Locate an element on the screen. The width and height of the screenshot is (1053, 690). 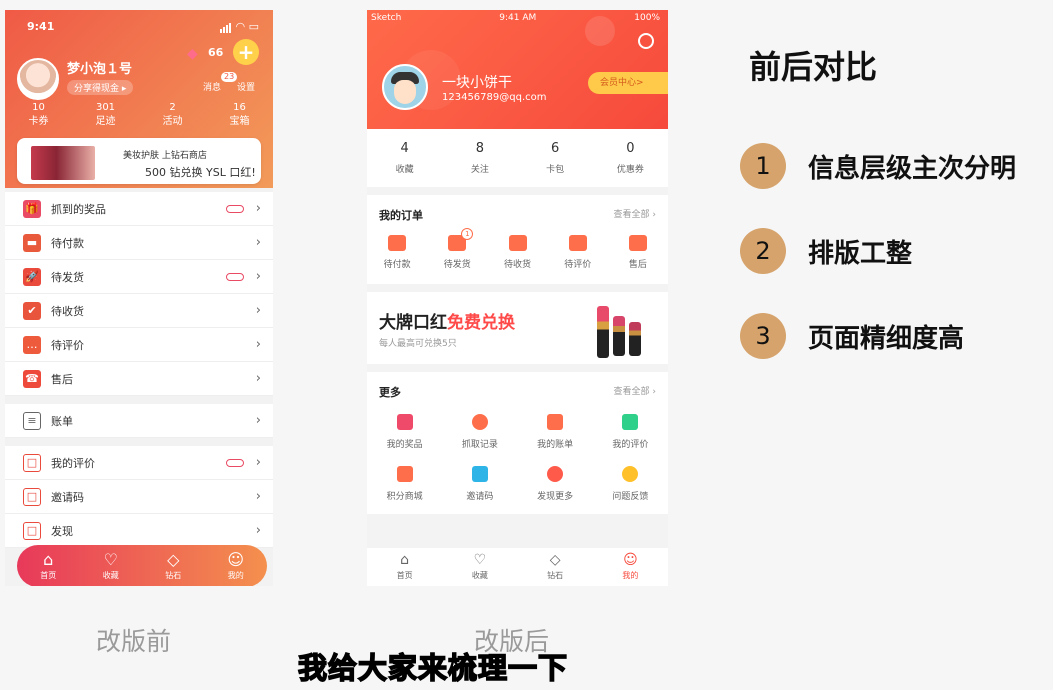
new-stat: 4 收藏 is located at coordinates (404, 164).